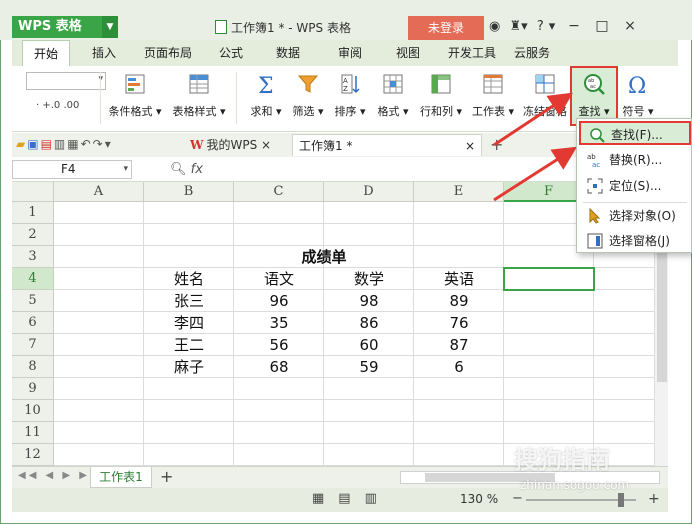 The width and height of the screenshot is (692, 524). What do you see at coordinates (535, 174) in the screenshot?
I see `arrow-to-find-item` at bounding box center [535, 174].